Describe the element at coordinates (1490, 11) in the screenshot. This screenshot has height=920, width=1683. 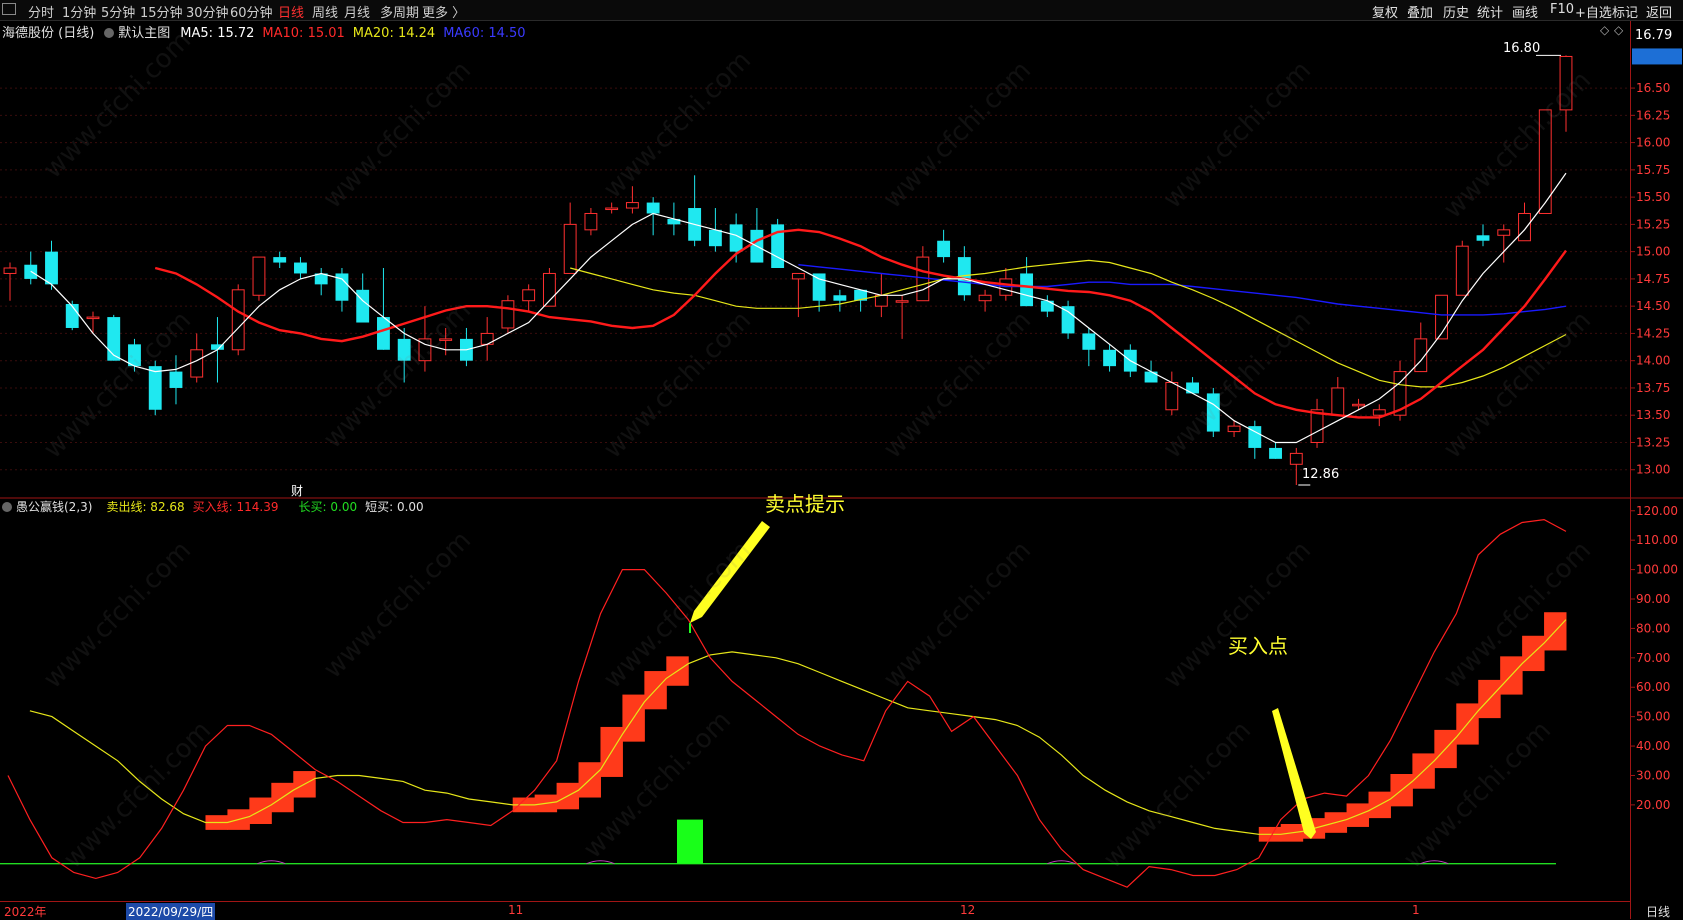
I see `toolbar-btn-3: 统计` at that location.